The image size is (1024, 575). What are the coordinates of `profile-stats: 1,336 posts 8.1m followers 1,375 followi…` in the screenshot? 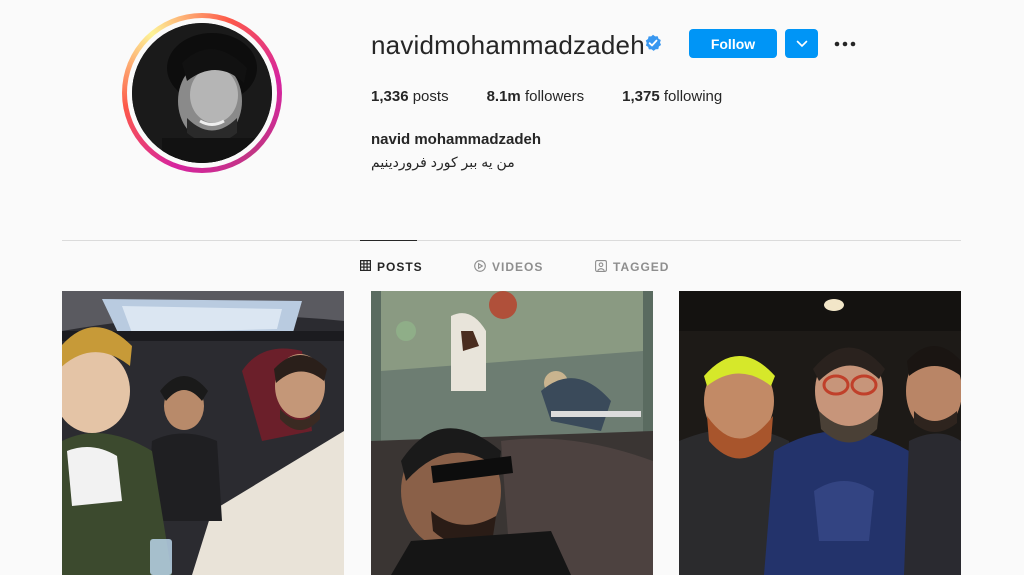 It's located at (565, 96).